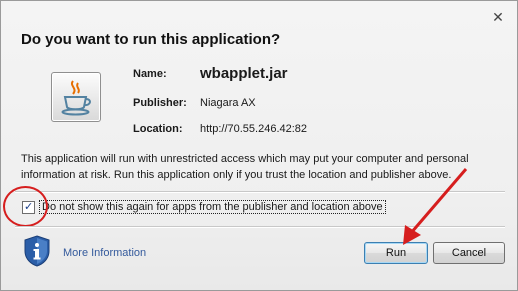 The image size is (518, 291). What do you see at coordinates (254, 129) in the screenshot?
I see `location-value: http://70.55.246.42:82` at bounding box center [254, 129].